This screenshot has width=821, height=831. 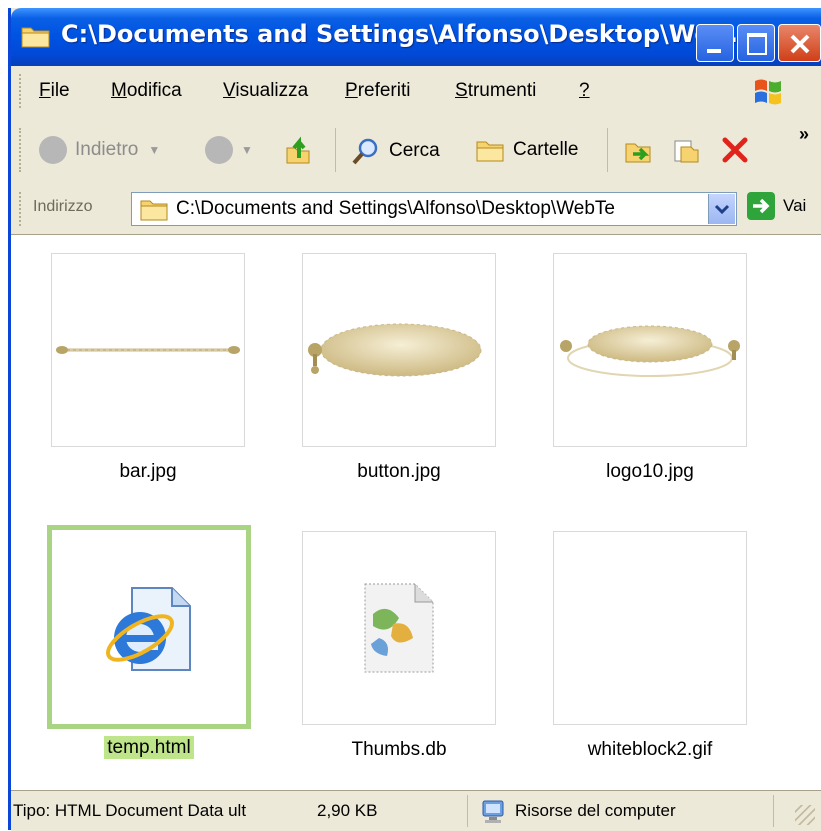 I want to click on close-icon, so click(x=800, y=44).